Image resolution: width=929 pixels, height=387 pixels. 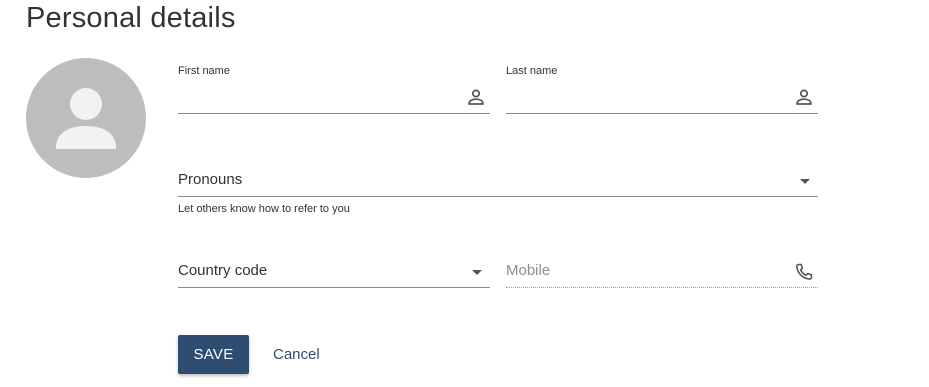 What do you see at coordinates (644, 98) in the screenshot?
I see `last-name-input` at bounding box center [644, 98].